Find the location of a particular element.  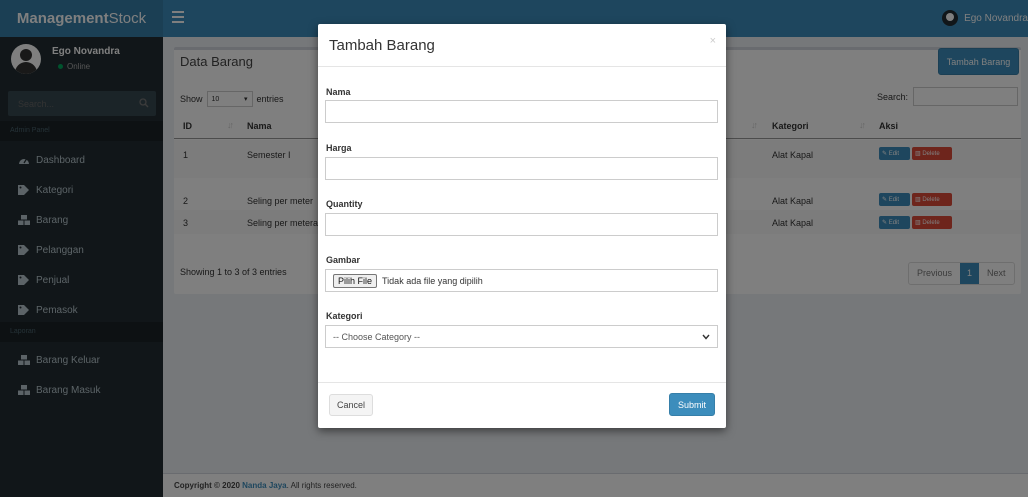

harga-label: Harga is located at coordinates (339, 148).